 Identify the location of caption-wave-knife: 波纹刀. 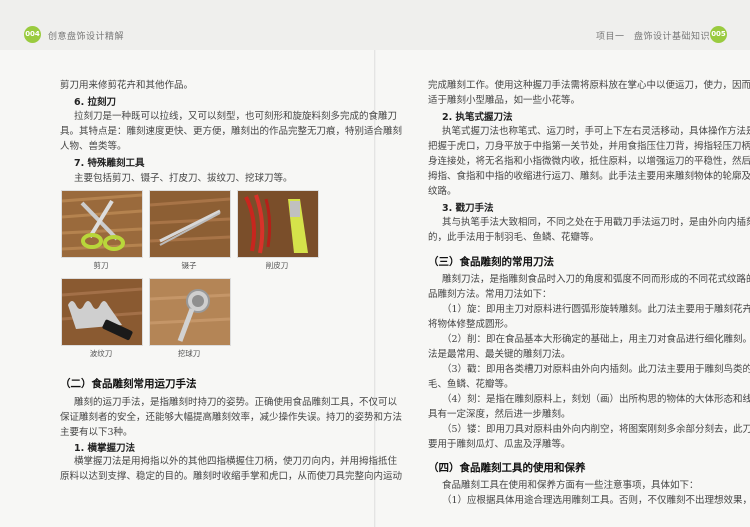
(101, 353).